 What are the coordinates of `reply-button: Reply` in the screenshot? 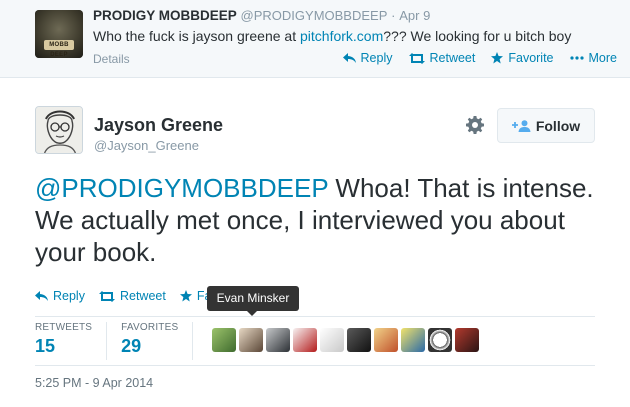 It's located at (60, 296).